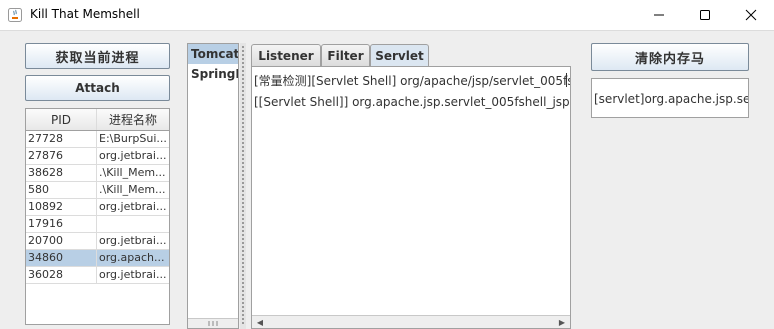  Describe the element at coordinates (411, 321) in the screenshot. I see `content-horizontal-scrollbar: ◀ ▶` at that location.